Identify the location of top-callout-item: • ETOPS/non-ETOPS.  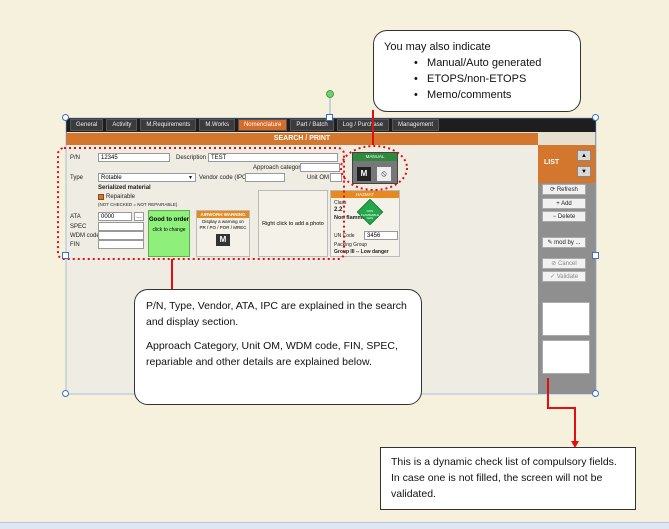
(470, 79).